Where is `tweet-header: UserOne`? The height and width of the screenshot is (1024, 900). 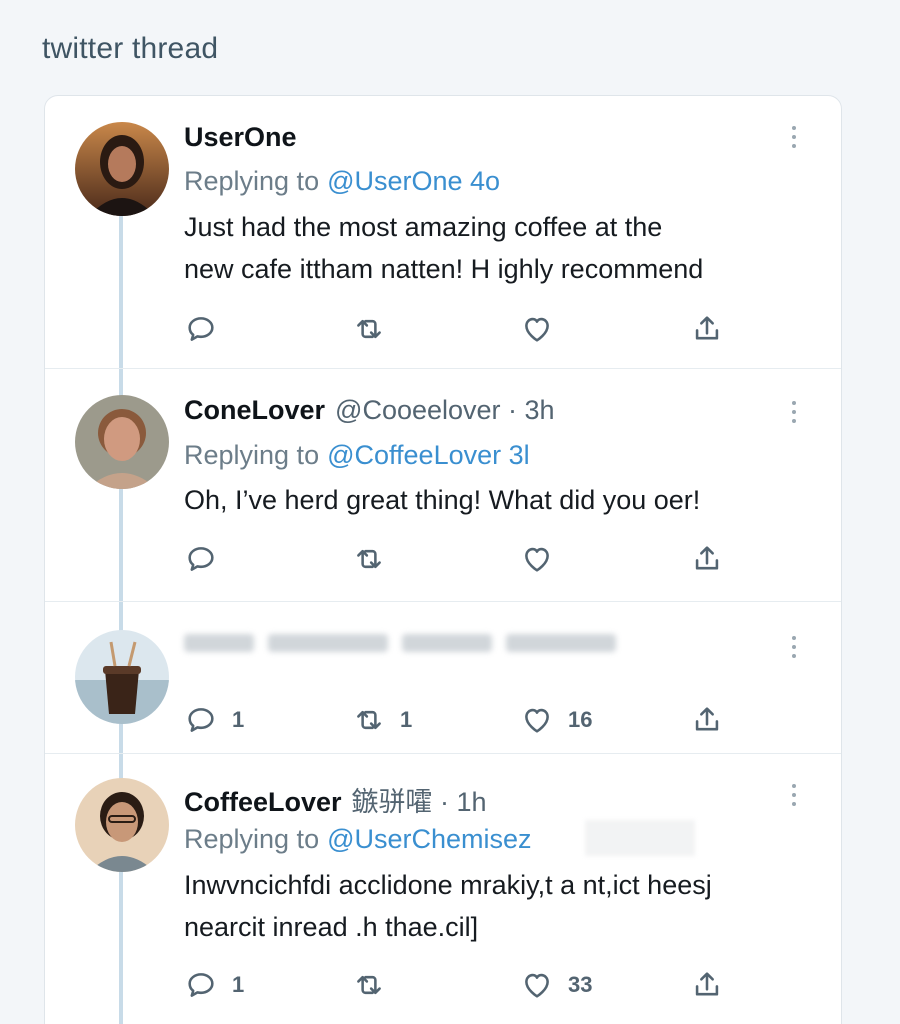
tweet-header: UserOne is located at coordinates (240, 138).